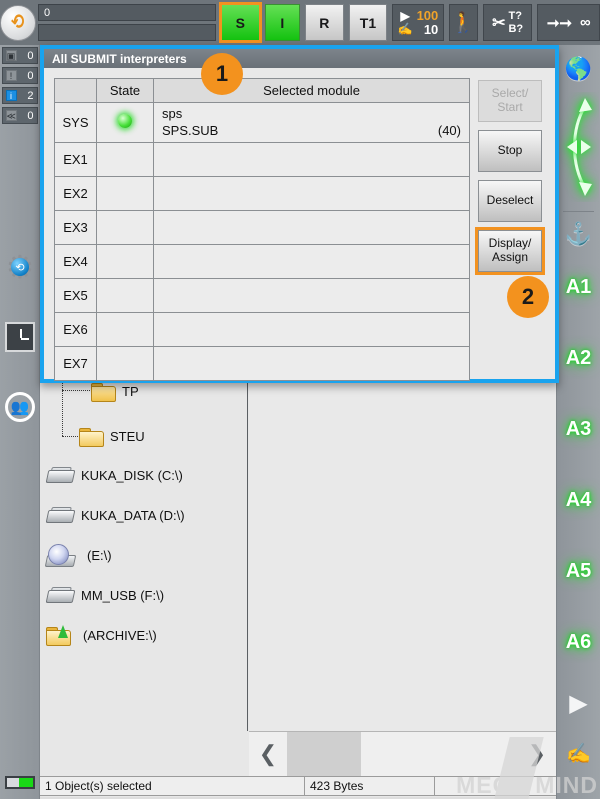 The width and height of the screenshot is (600, 799). What do you see at coordinates (578, 358) in the screenshot?
I see `axis-a2-button: A2` at bounding box center [578, 358].